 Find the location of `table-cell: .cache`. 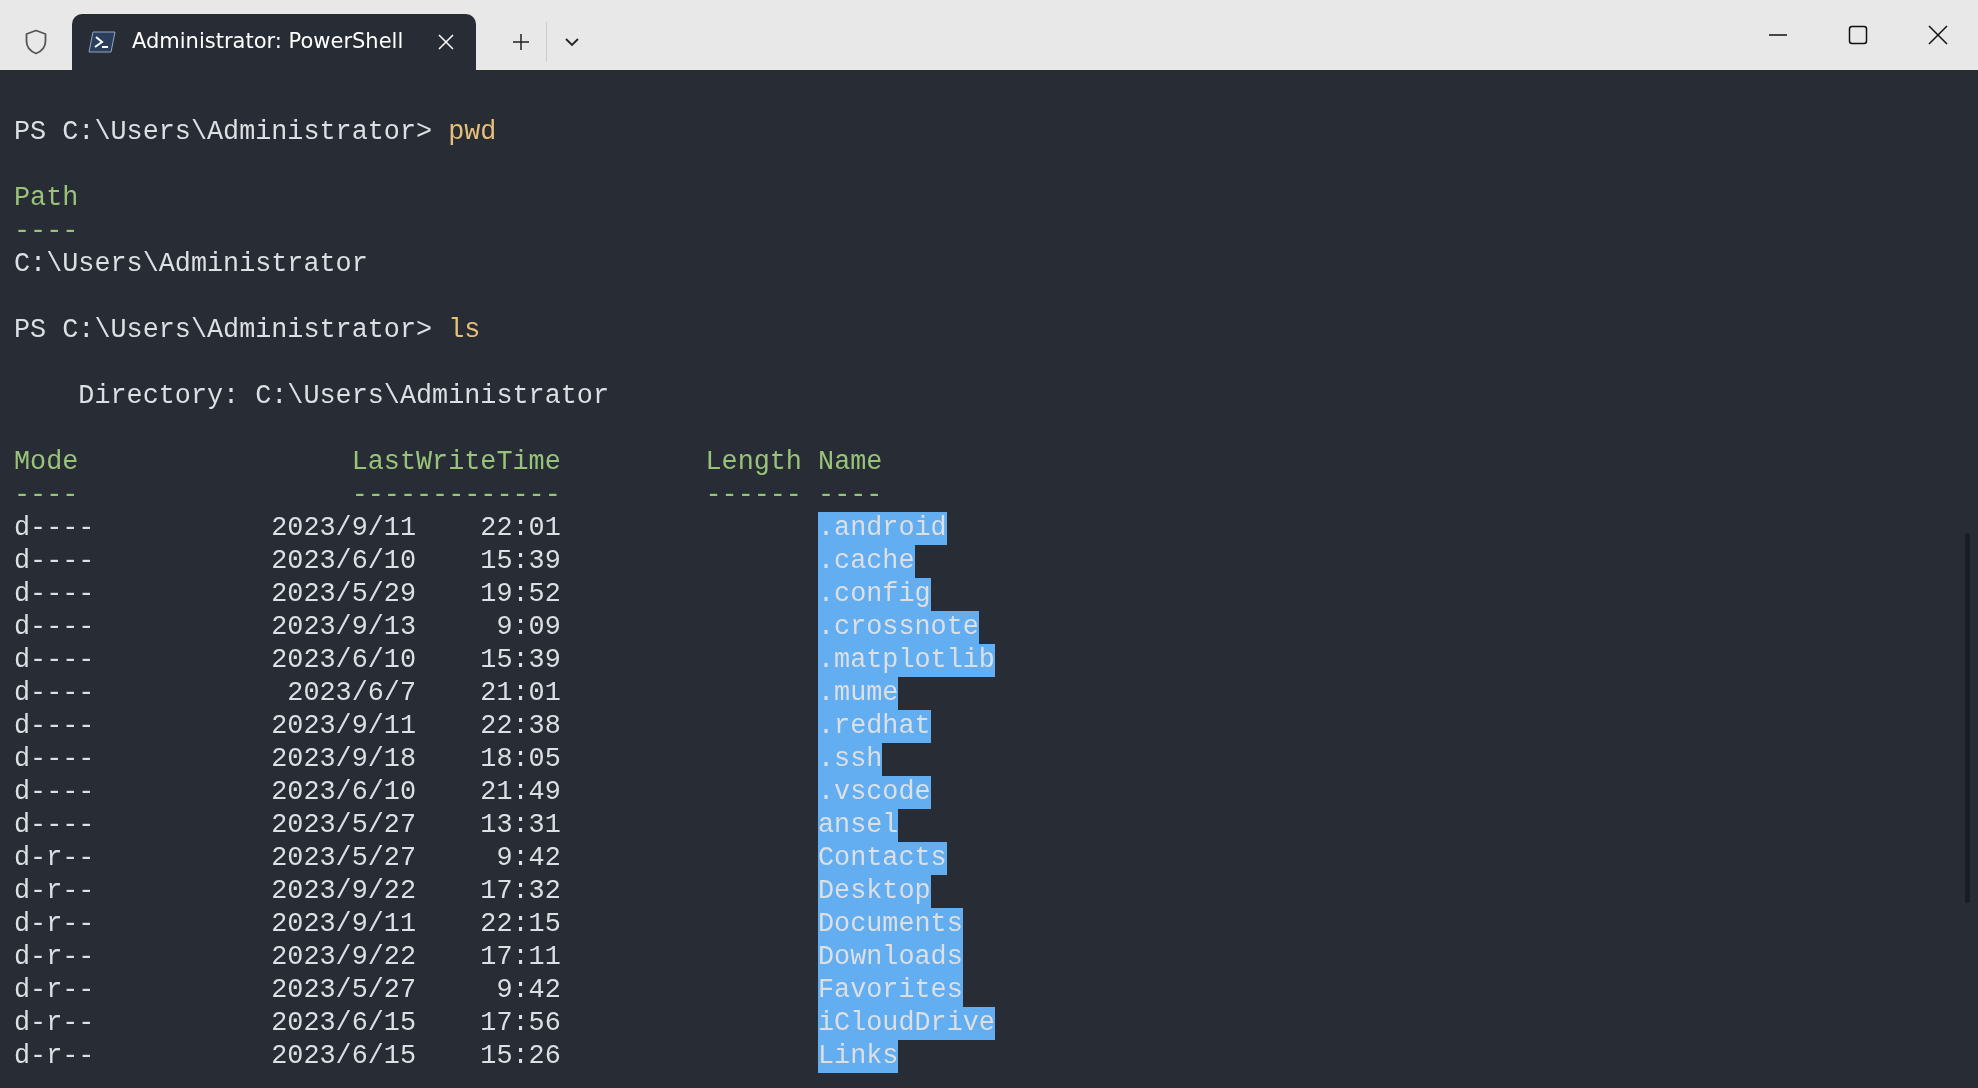

table-cell: .cache is located at coordinates (866, 561).